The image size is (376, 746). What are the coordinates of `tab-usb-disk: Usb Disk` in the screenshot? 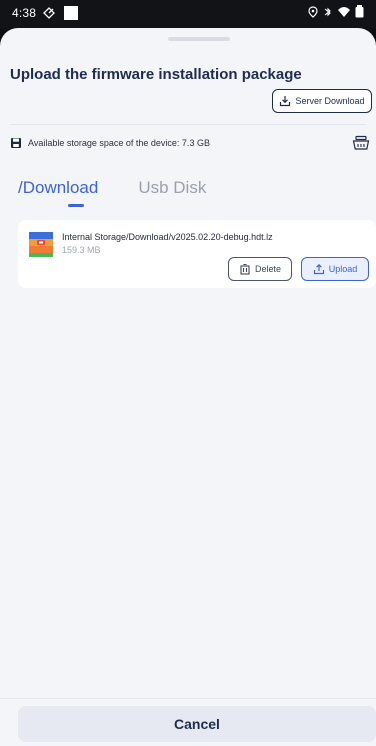 It's located at (172, 188).